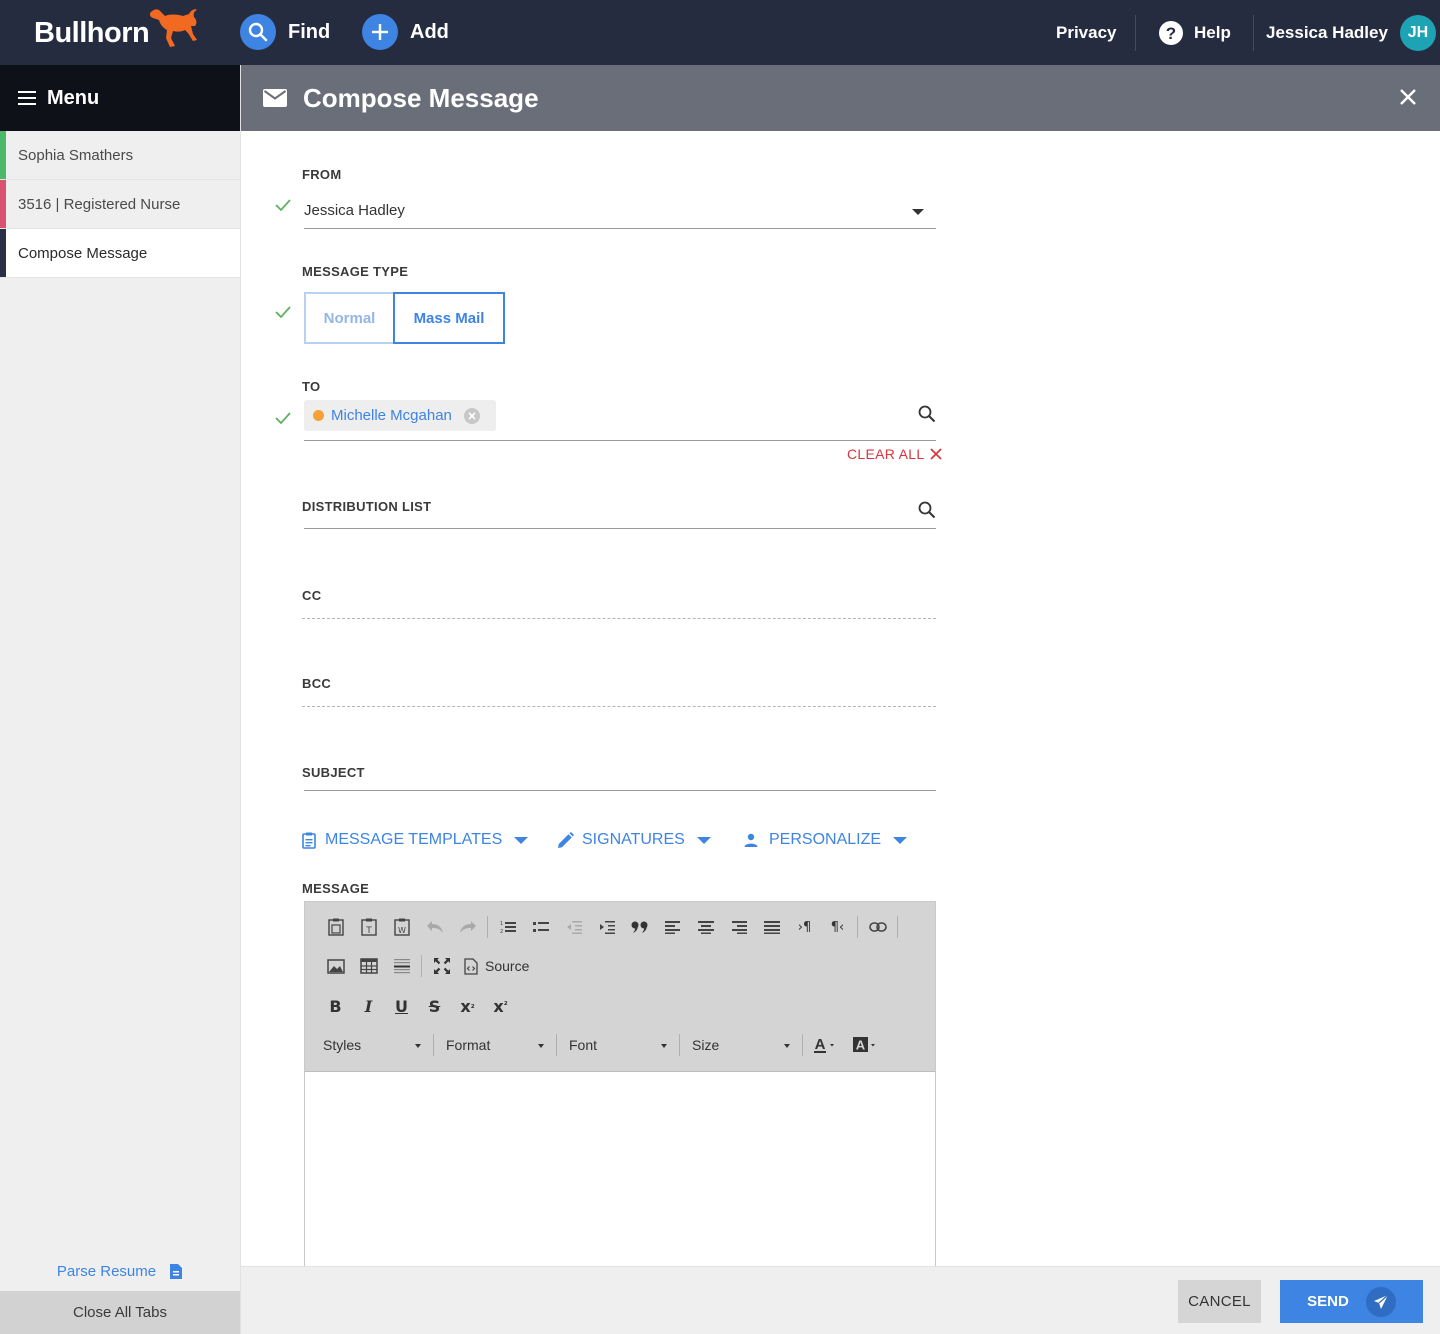  I want to click on paste-word-icon: W, so click(401, 927).